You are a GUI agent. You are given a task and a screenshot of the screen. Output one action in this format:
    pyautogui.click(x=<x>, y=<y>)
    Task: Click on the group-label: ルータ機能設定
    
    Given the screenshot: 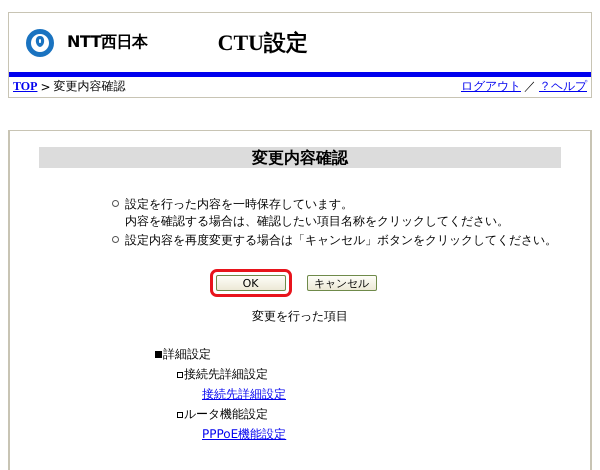 What is the action you would take?
    pyautogui.click(x=226, y=414)
    